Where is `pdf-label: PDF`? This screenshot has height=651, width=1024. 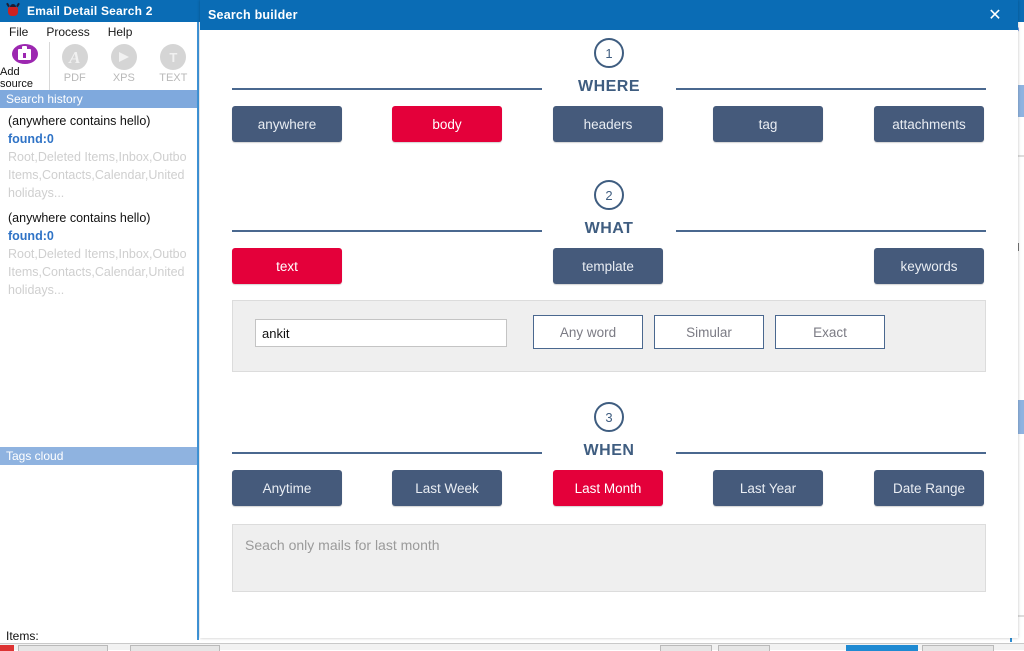 pdf-label: PDF is located at coordinates (74, 78).